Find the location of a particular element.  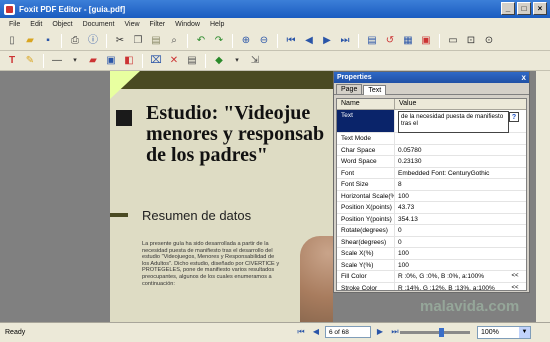

property-row: Scale X(%) 100 is located at coordinates (431, 254).